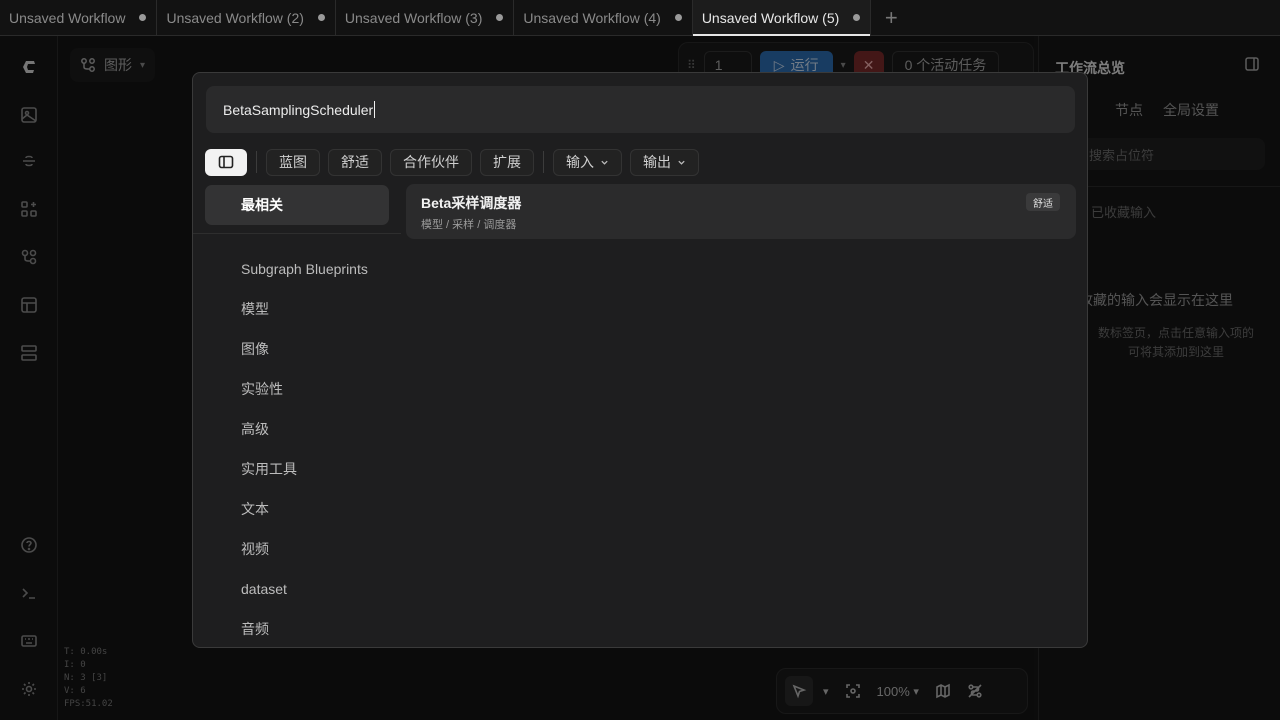  I want to click on category-label: Subgraph Blueprints, so click(304, 269).